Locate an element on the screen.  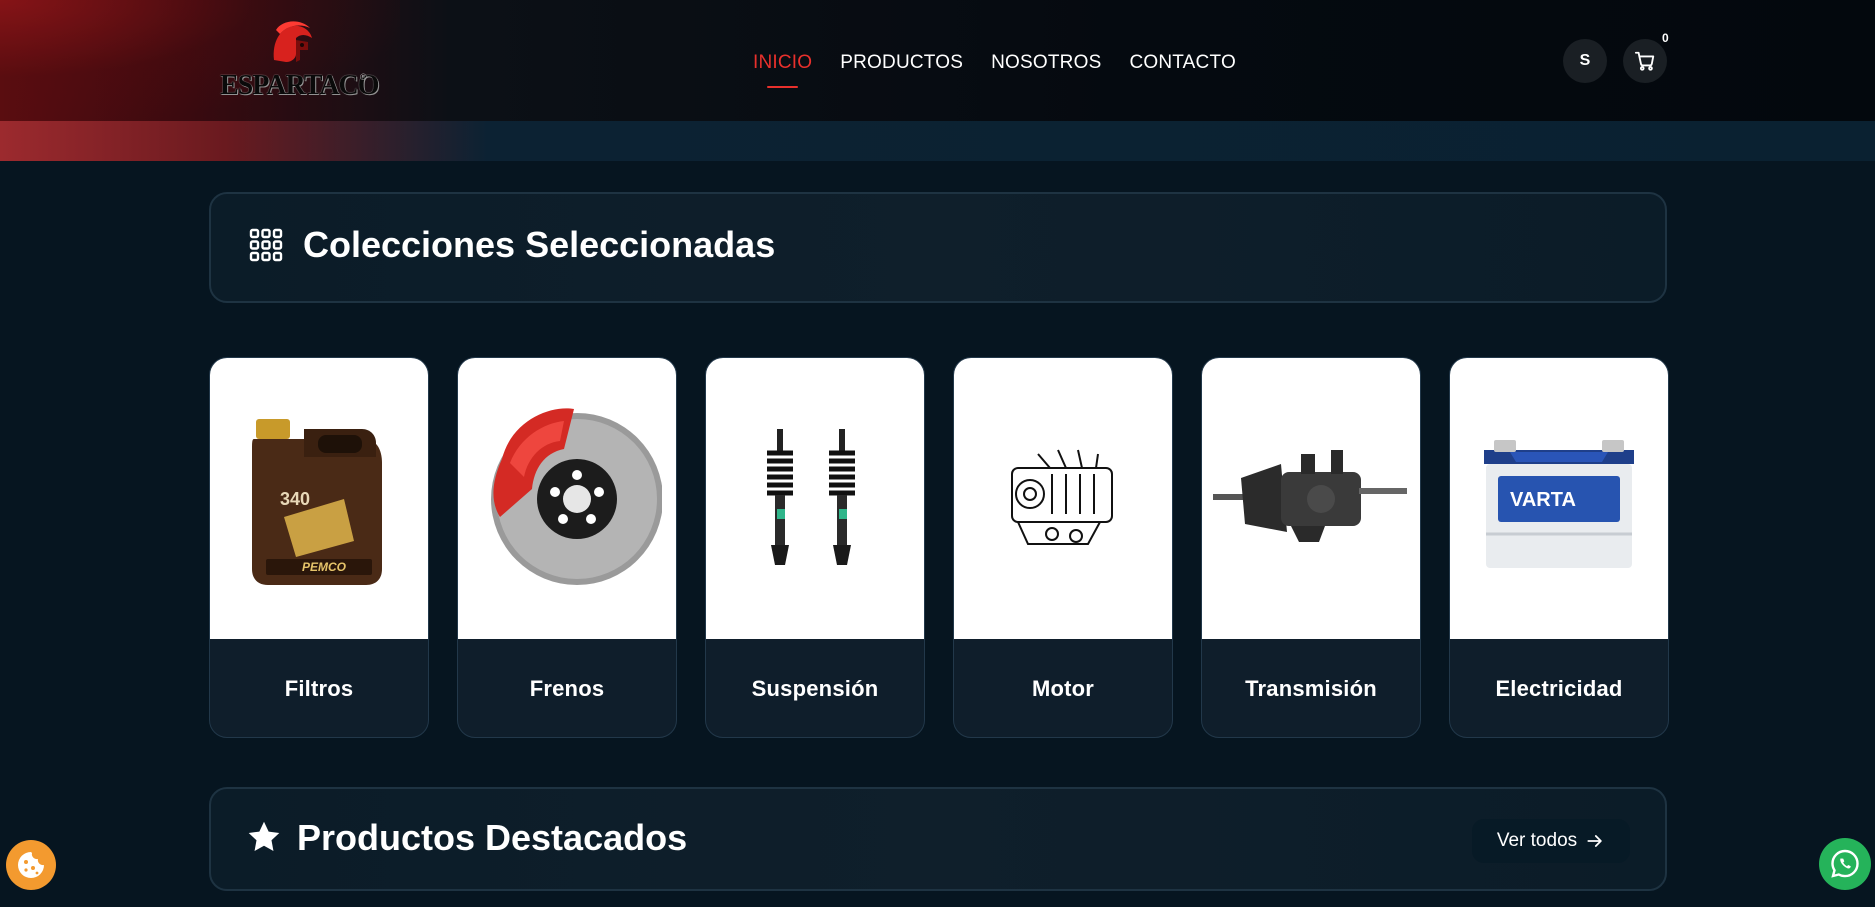
cart-button is located at coordinates (1645, 61).